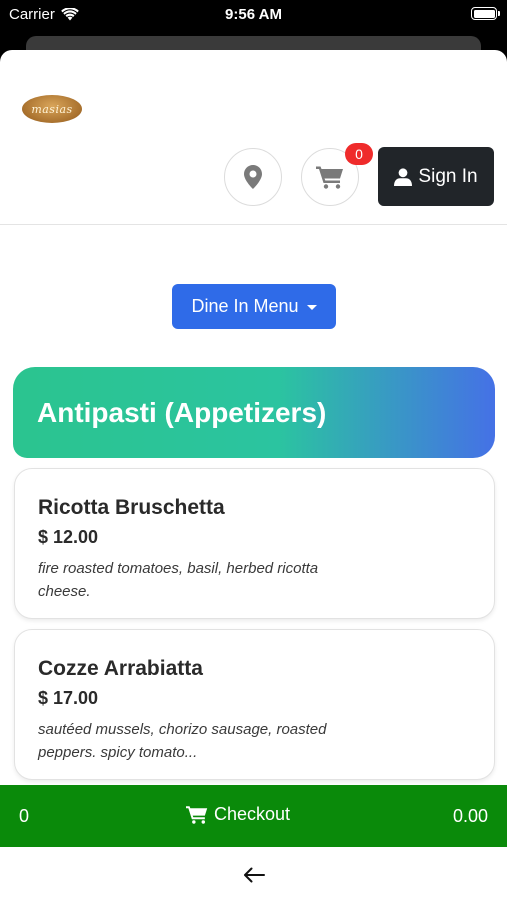  Describe the element at coordinates (120, 668) in the screenshot. I see `item-name: Cozze Arrabiatta` at that location.